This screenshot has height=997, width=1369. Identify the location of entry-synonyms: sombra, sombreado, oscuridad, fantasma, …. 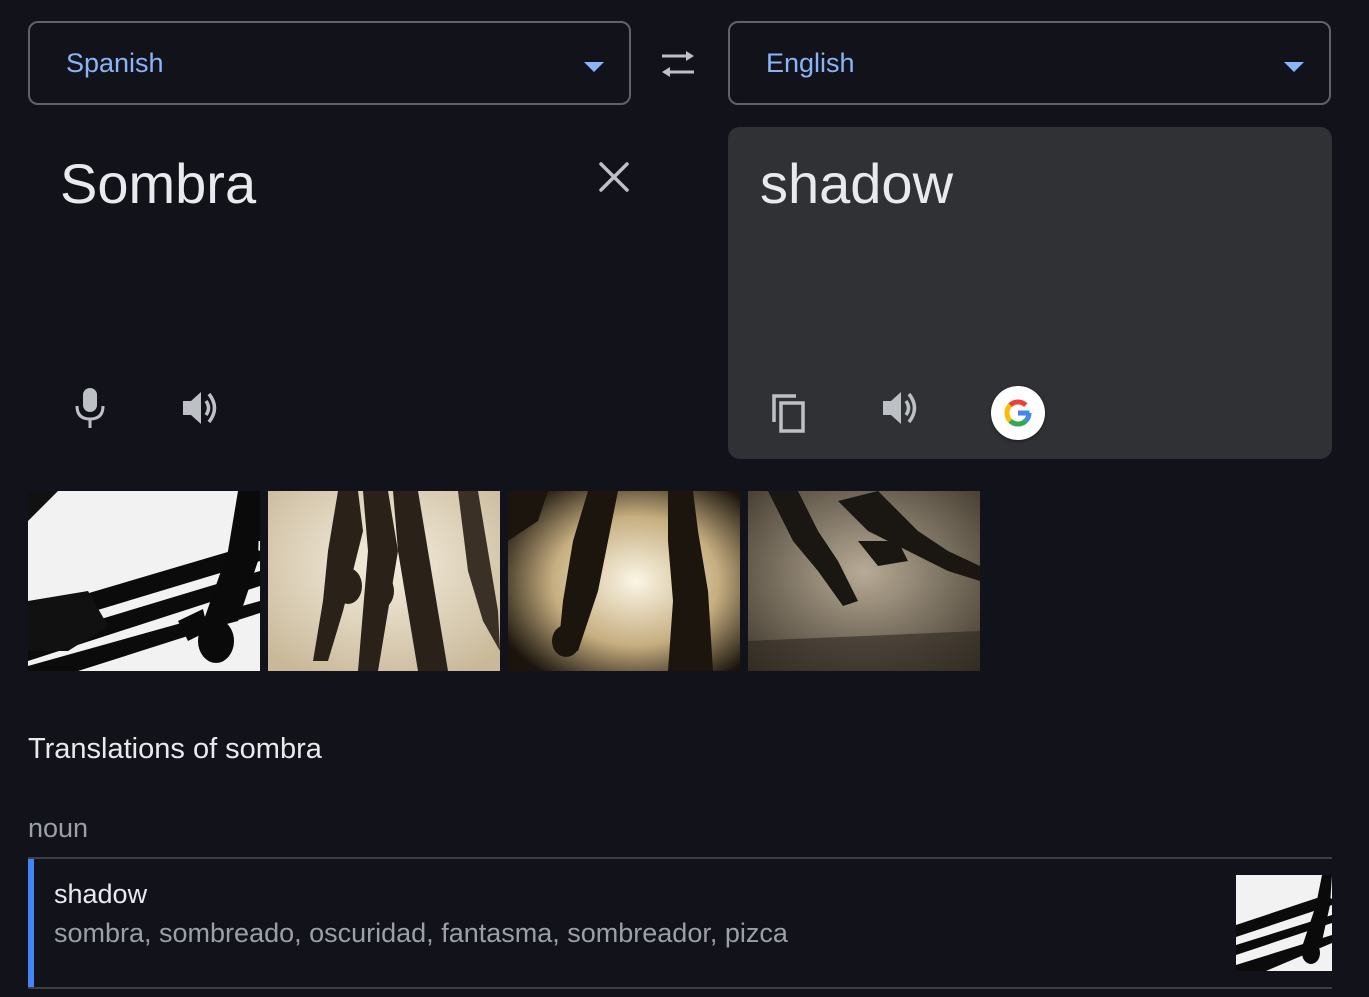
(421, 933).